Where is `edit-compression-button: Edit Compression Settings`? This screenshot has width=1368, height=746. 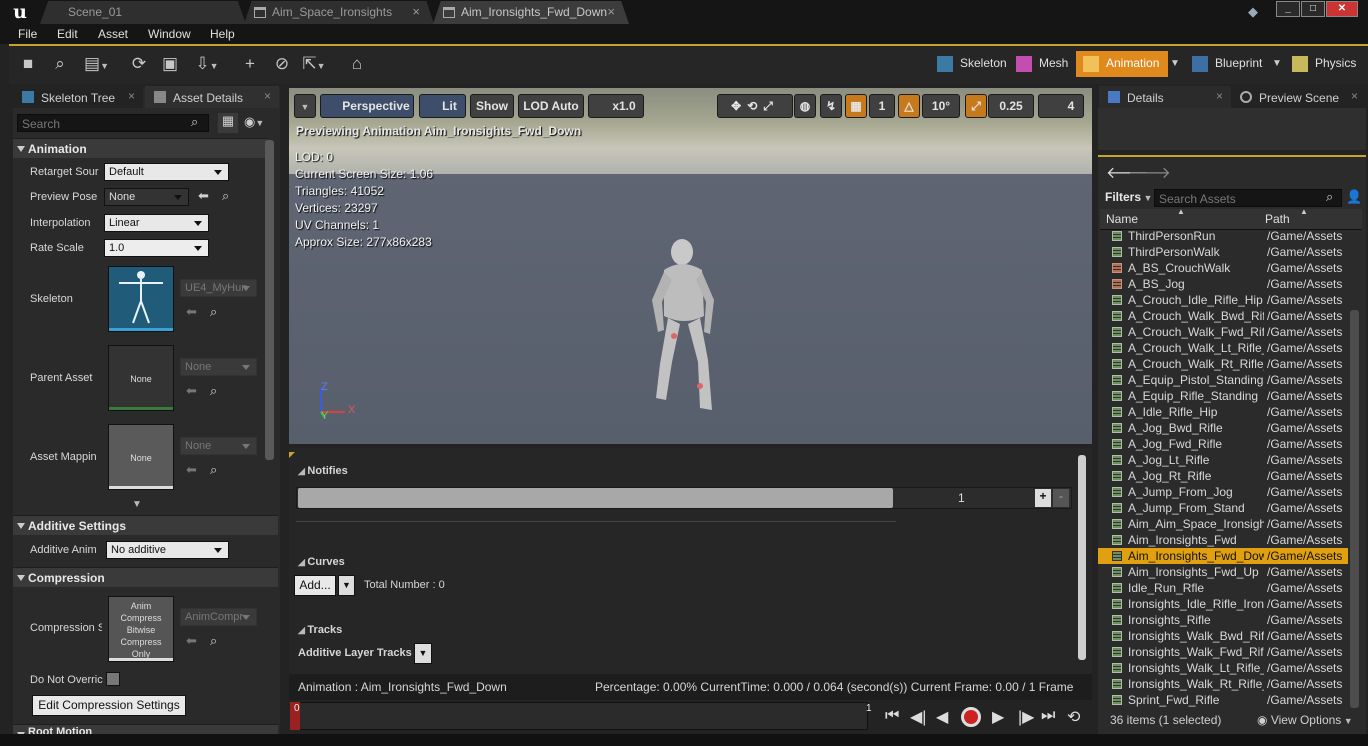
edit-compression-button: Edit Compression Settings is located at coordinates (109, 705).